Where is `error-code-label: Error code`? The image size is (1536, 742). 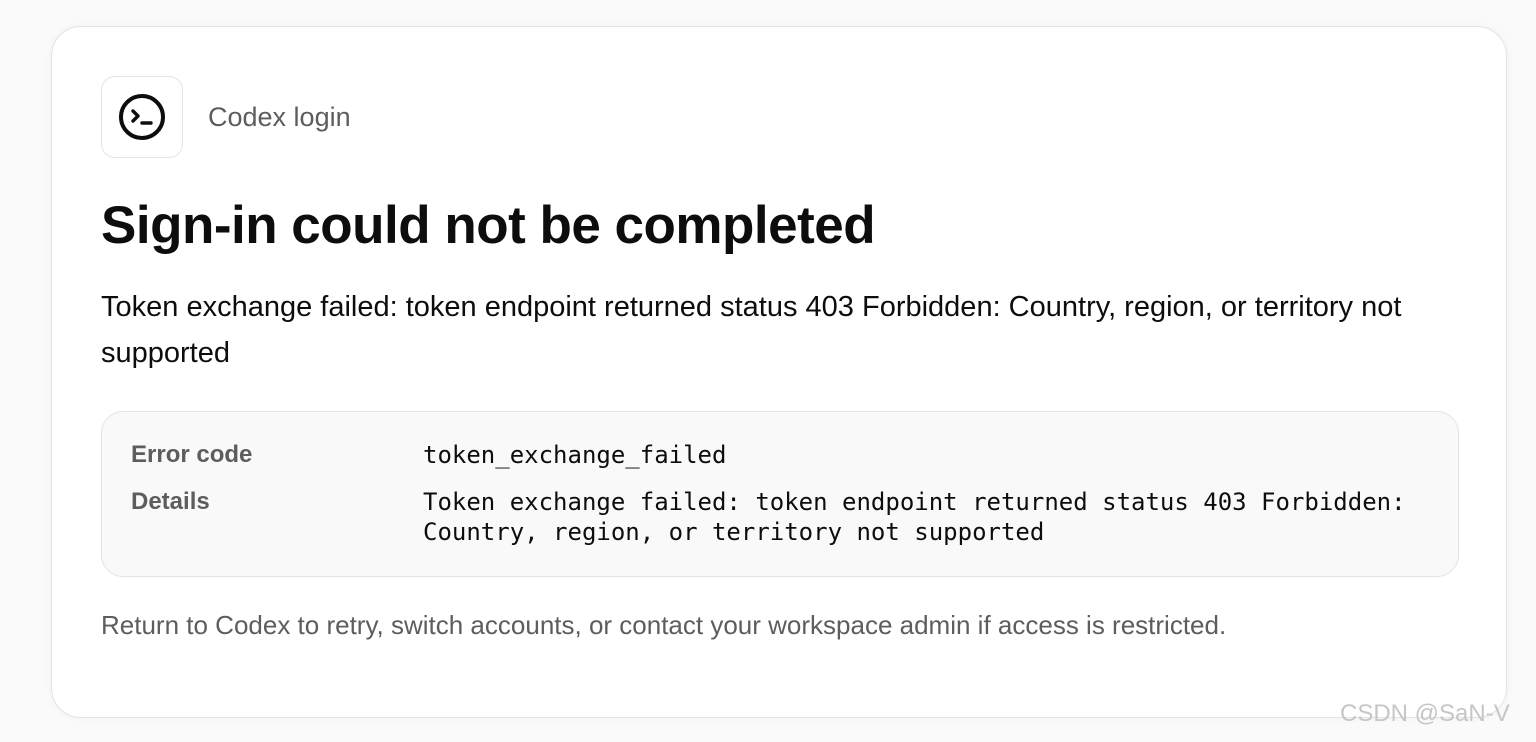
error-code-label: Error code is located at coordinates (192, 454).